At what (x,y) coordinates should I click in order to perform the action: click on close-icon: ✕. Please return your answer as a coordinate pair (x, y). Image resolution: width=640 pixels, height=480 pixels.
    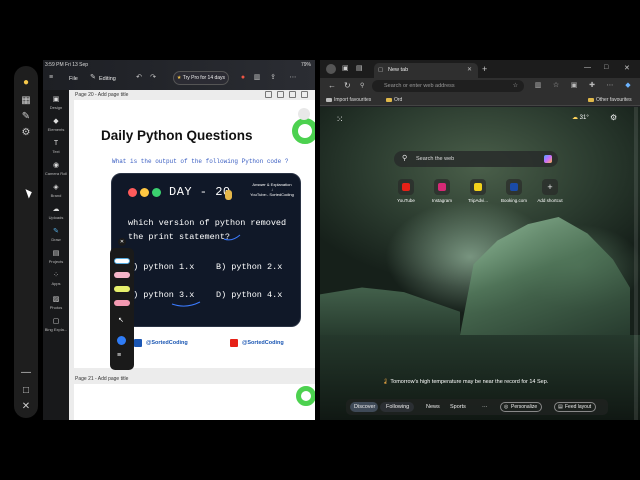
    Looking at the image, I should click on (26, 407).